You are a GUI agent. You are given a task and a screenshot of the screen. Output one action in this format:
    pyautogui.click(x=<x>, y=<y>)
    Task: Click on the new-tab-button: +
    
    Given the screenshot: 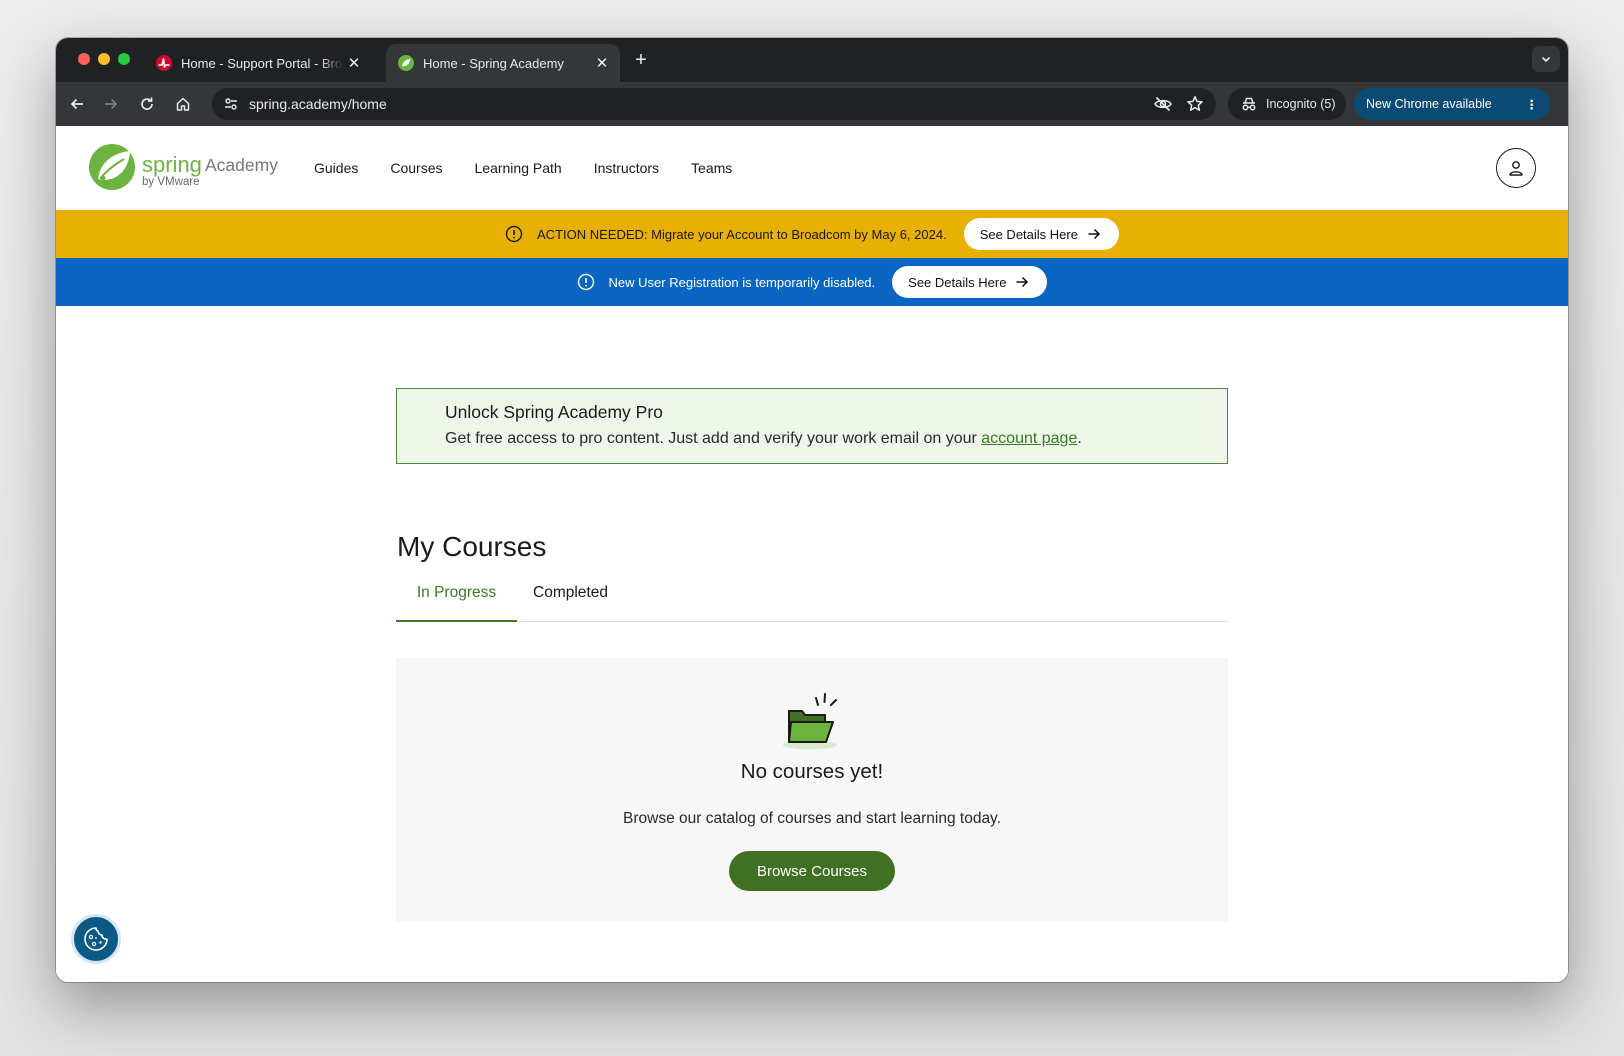 What is the action you would take?
    pyautogui.click(x=641, y=61)
    